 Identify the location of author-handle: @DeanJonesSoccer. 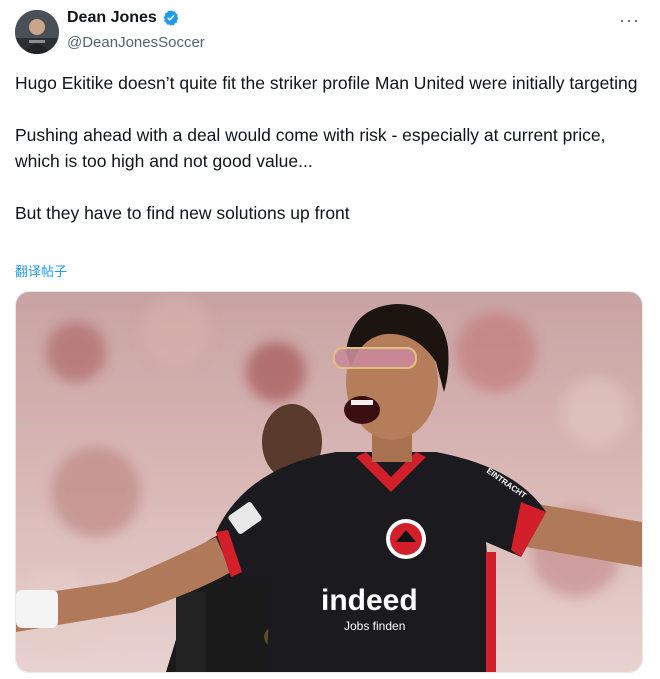
(136, 42).